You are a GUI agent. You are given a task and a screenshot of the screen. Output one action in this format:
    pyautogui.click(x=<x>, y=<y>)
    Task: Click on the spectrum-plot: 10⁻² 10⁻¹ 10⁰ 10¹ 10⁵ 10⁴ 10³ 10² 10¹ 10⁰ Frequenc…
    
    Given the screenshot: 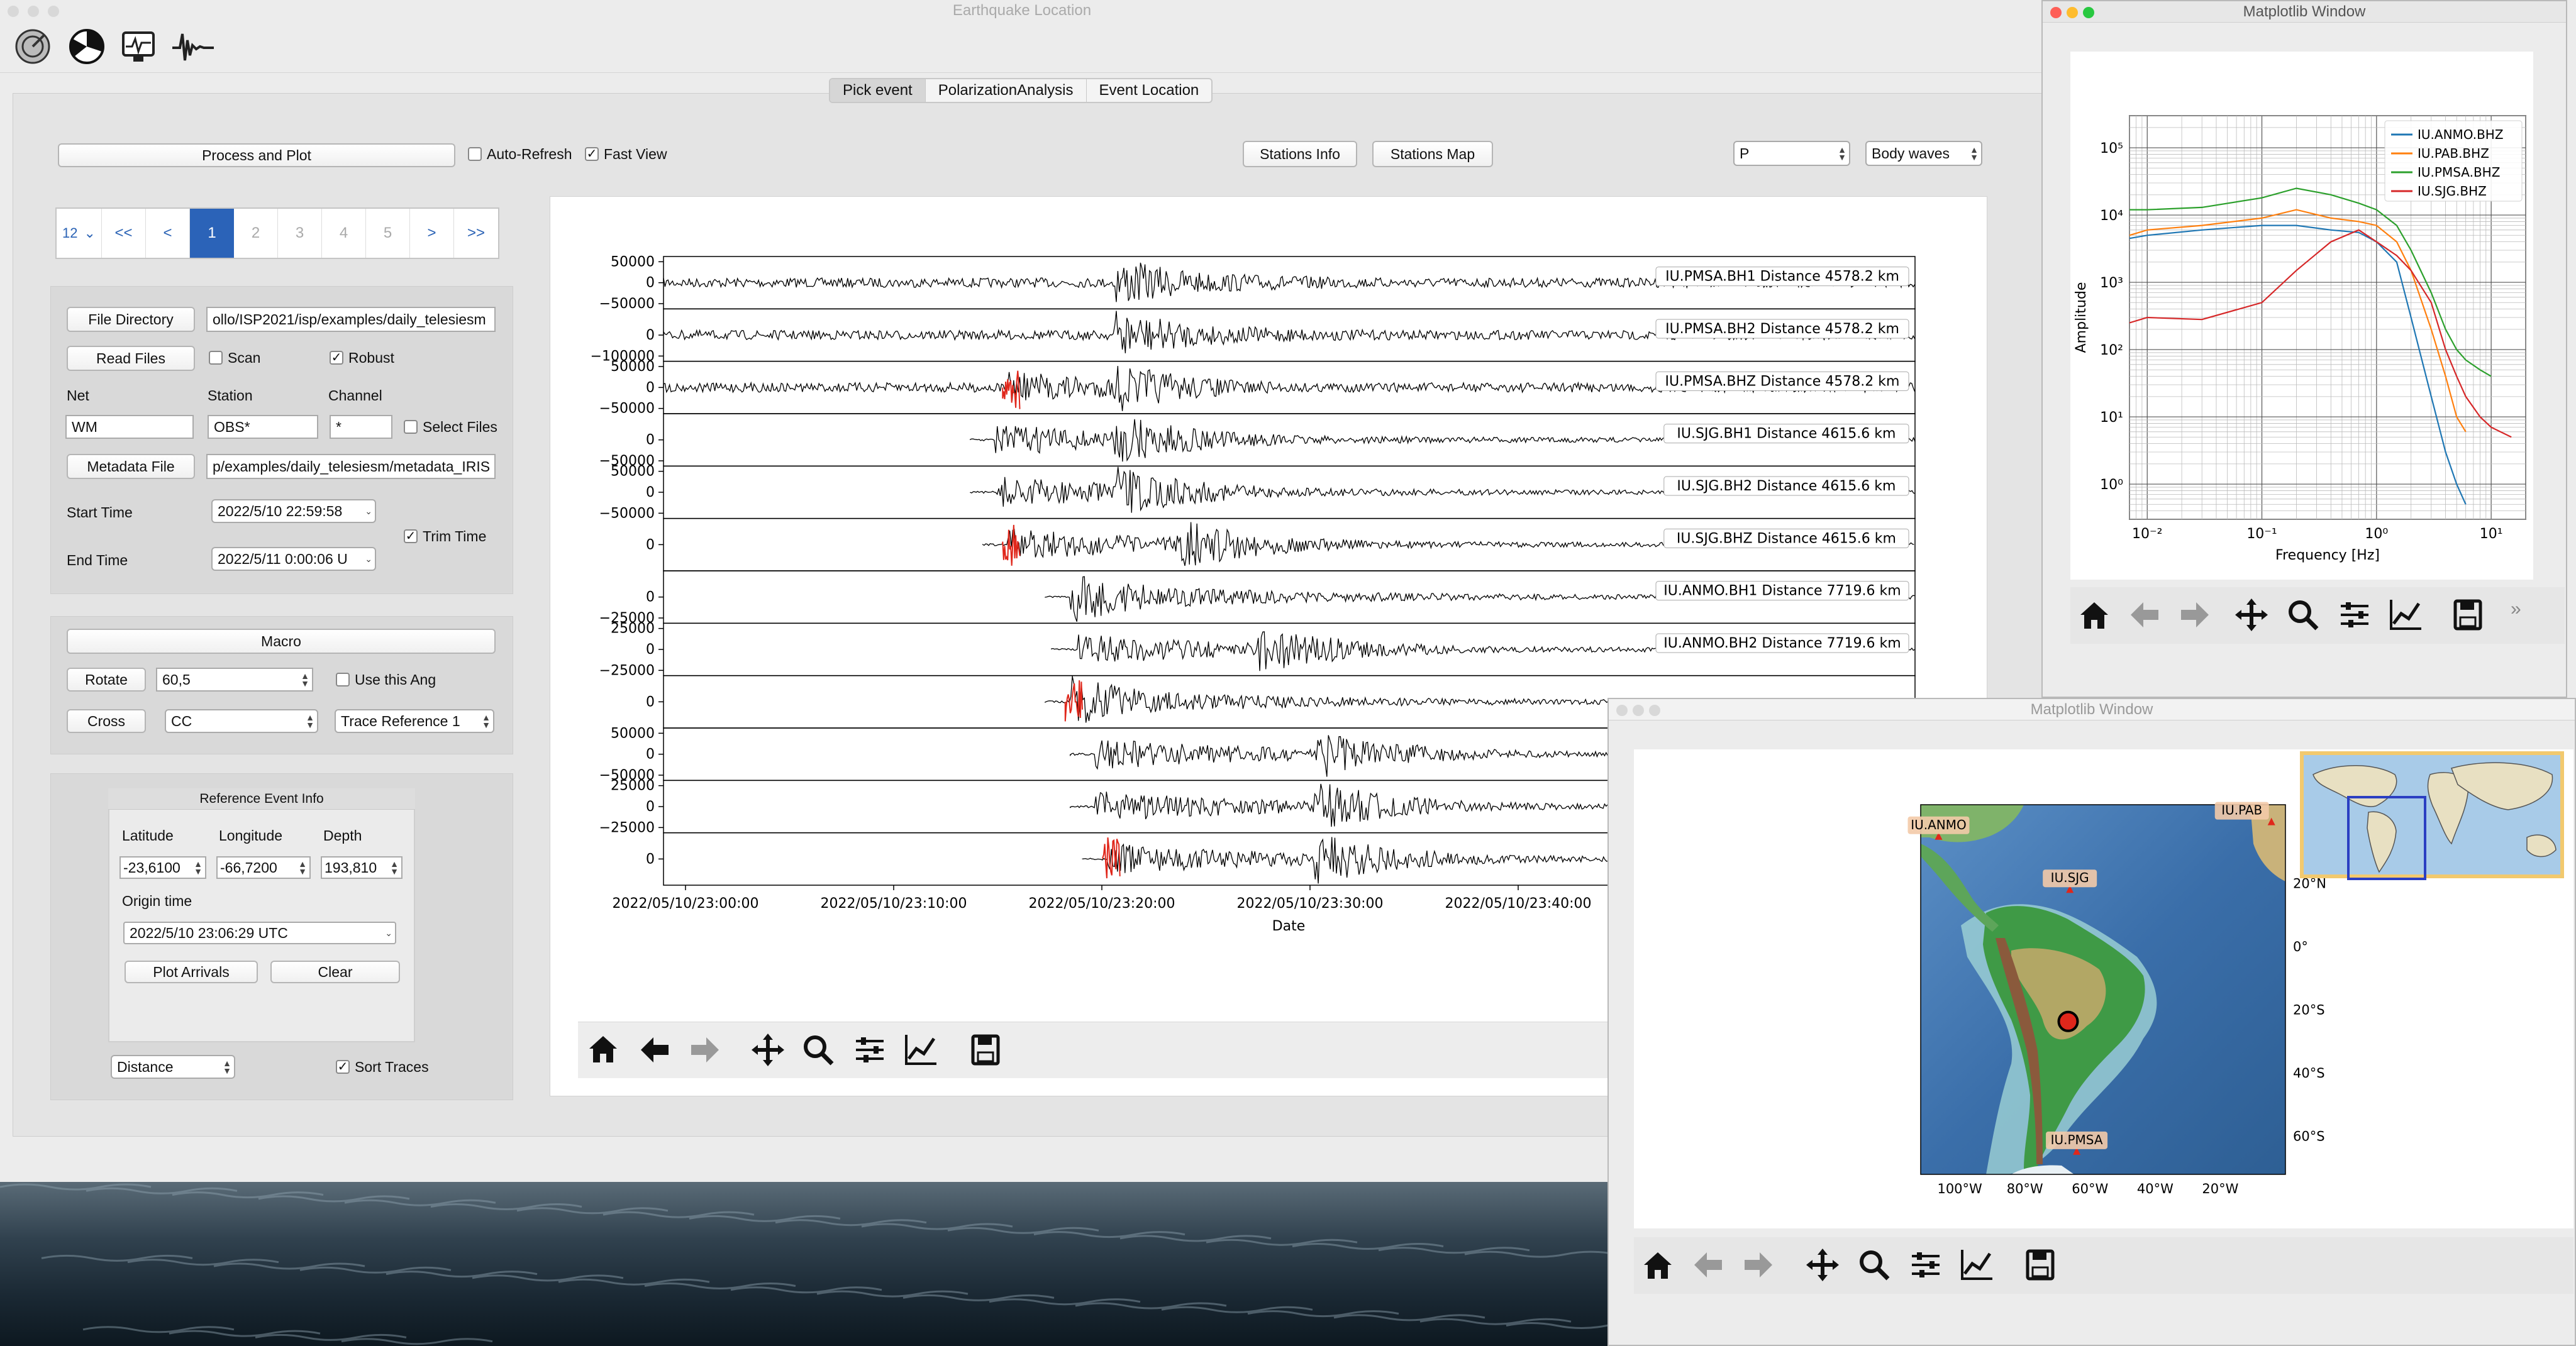 What is the action you would take?
    pyautogui.click(x=2301, y=316)
    